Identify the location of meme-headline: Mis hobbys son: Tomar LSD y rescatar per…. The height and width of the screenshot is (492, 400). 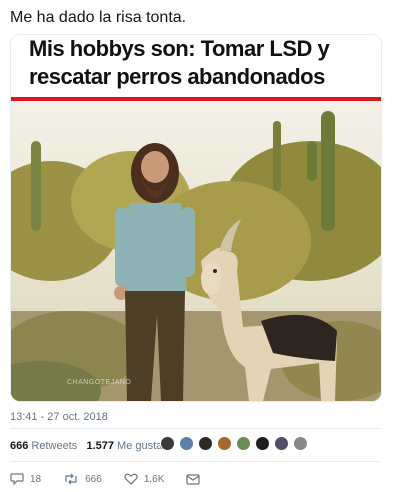
(179, 62).